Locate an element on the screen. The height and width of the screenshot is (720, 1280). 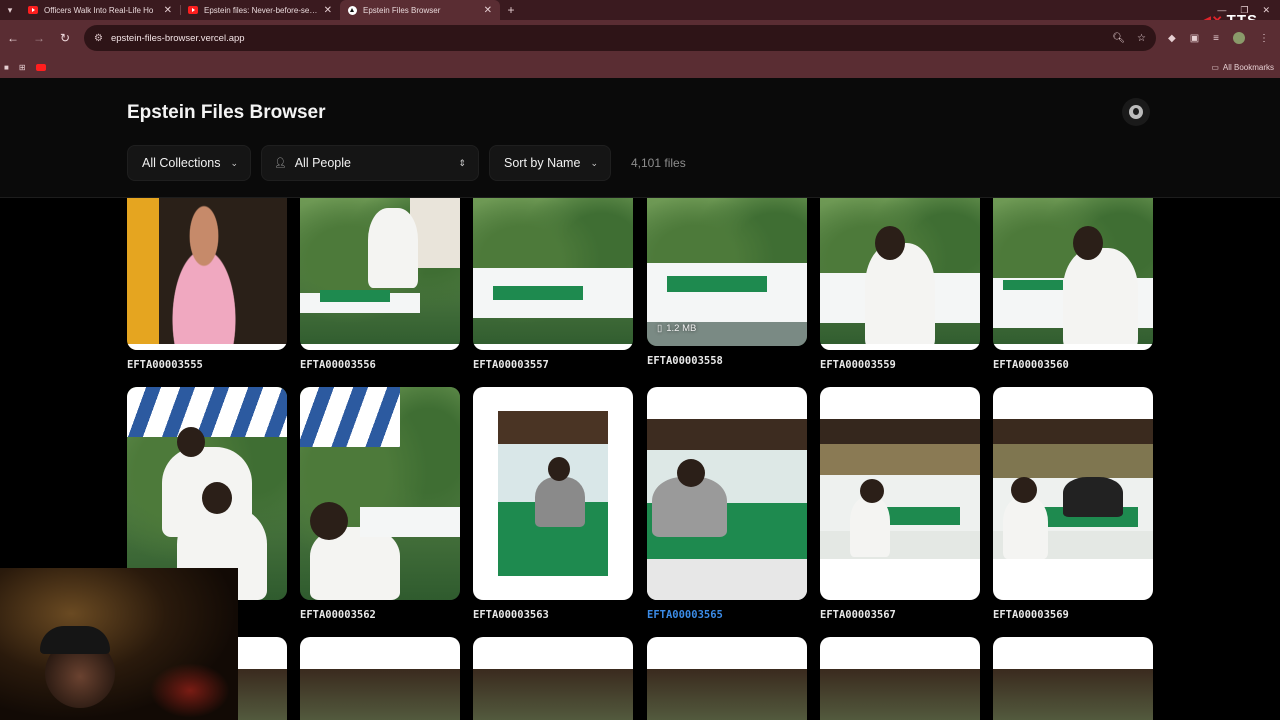
site-info-icon: ⚙ is located at coordinates (98, 38).